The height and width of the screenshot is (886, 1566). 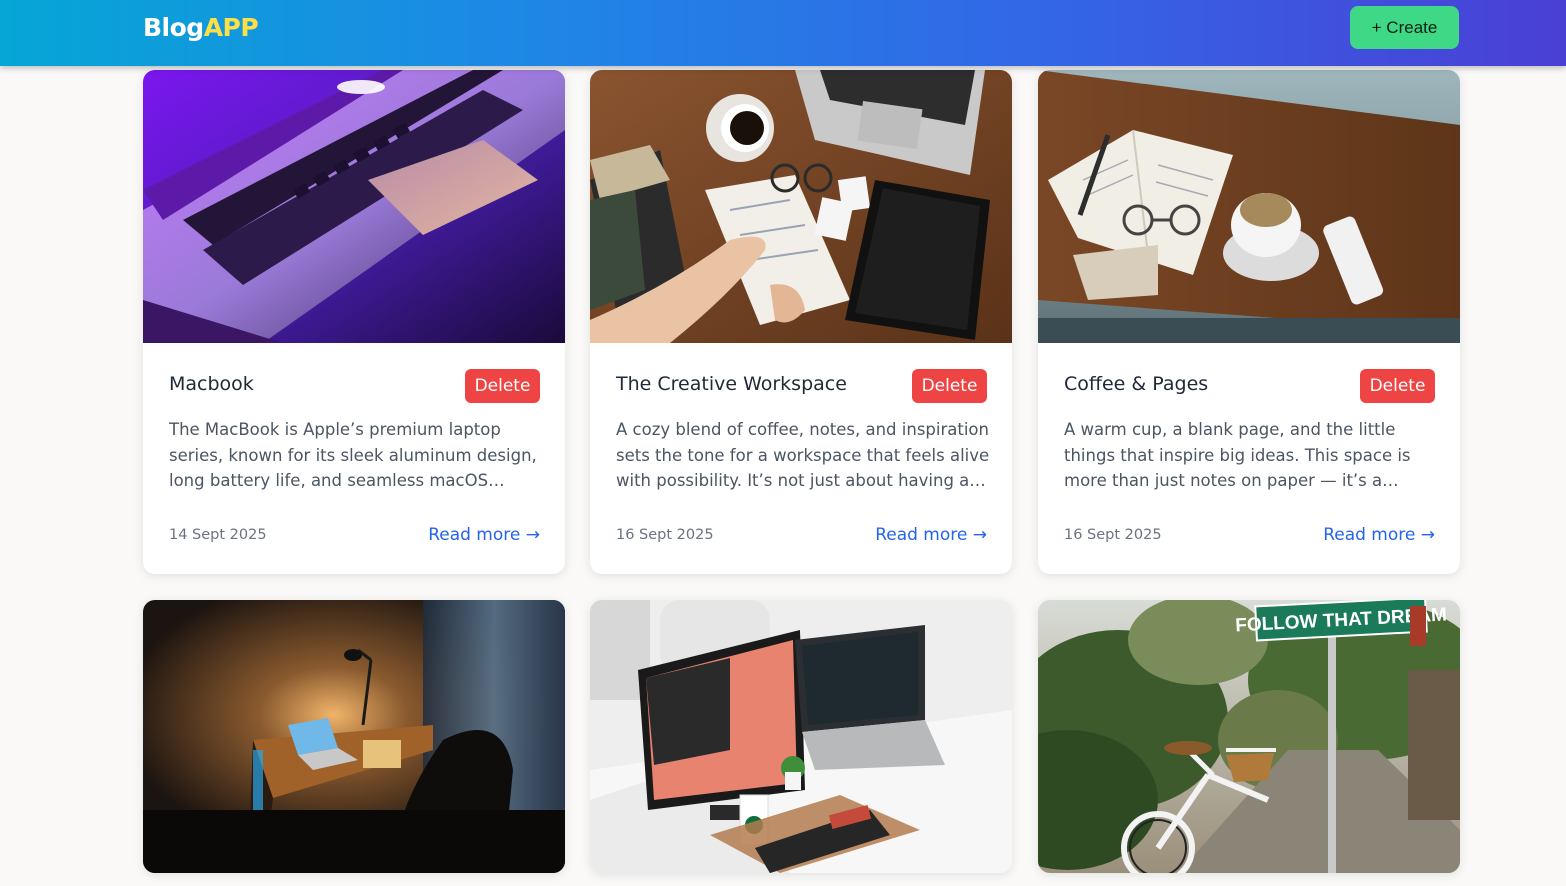 I want to click on logo-accent-text: APP, so click(x=231, y=27).